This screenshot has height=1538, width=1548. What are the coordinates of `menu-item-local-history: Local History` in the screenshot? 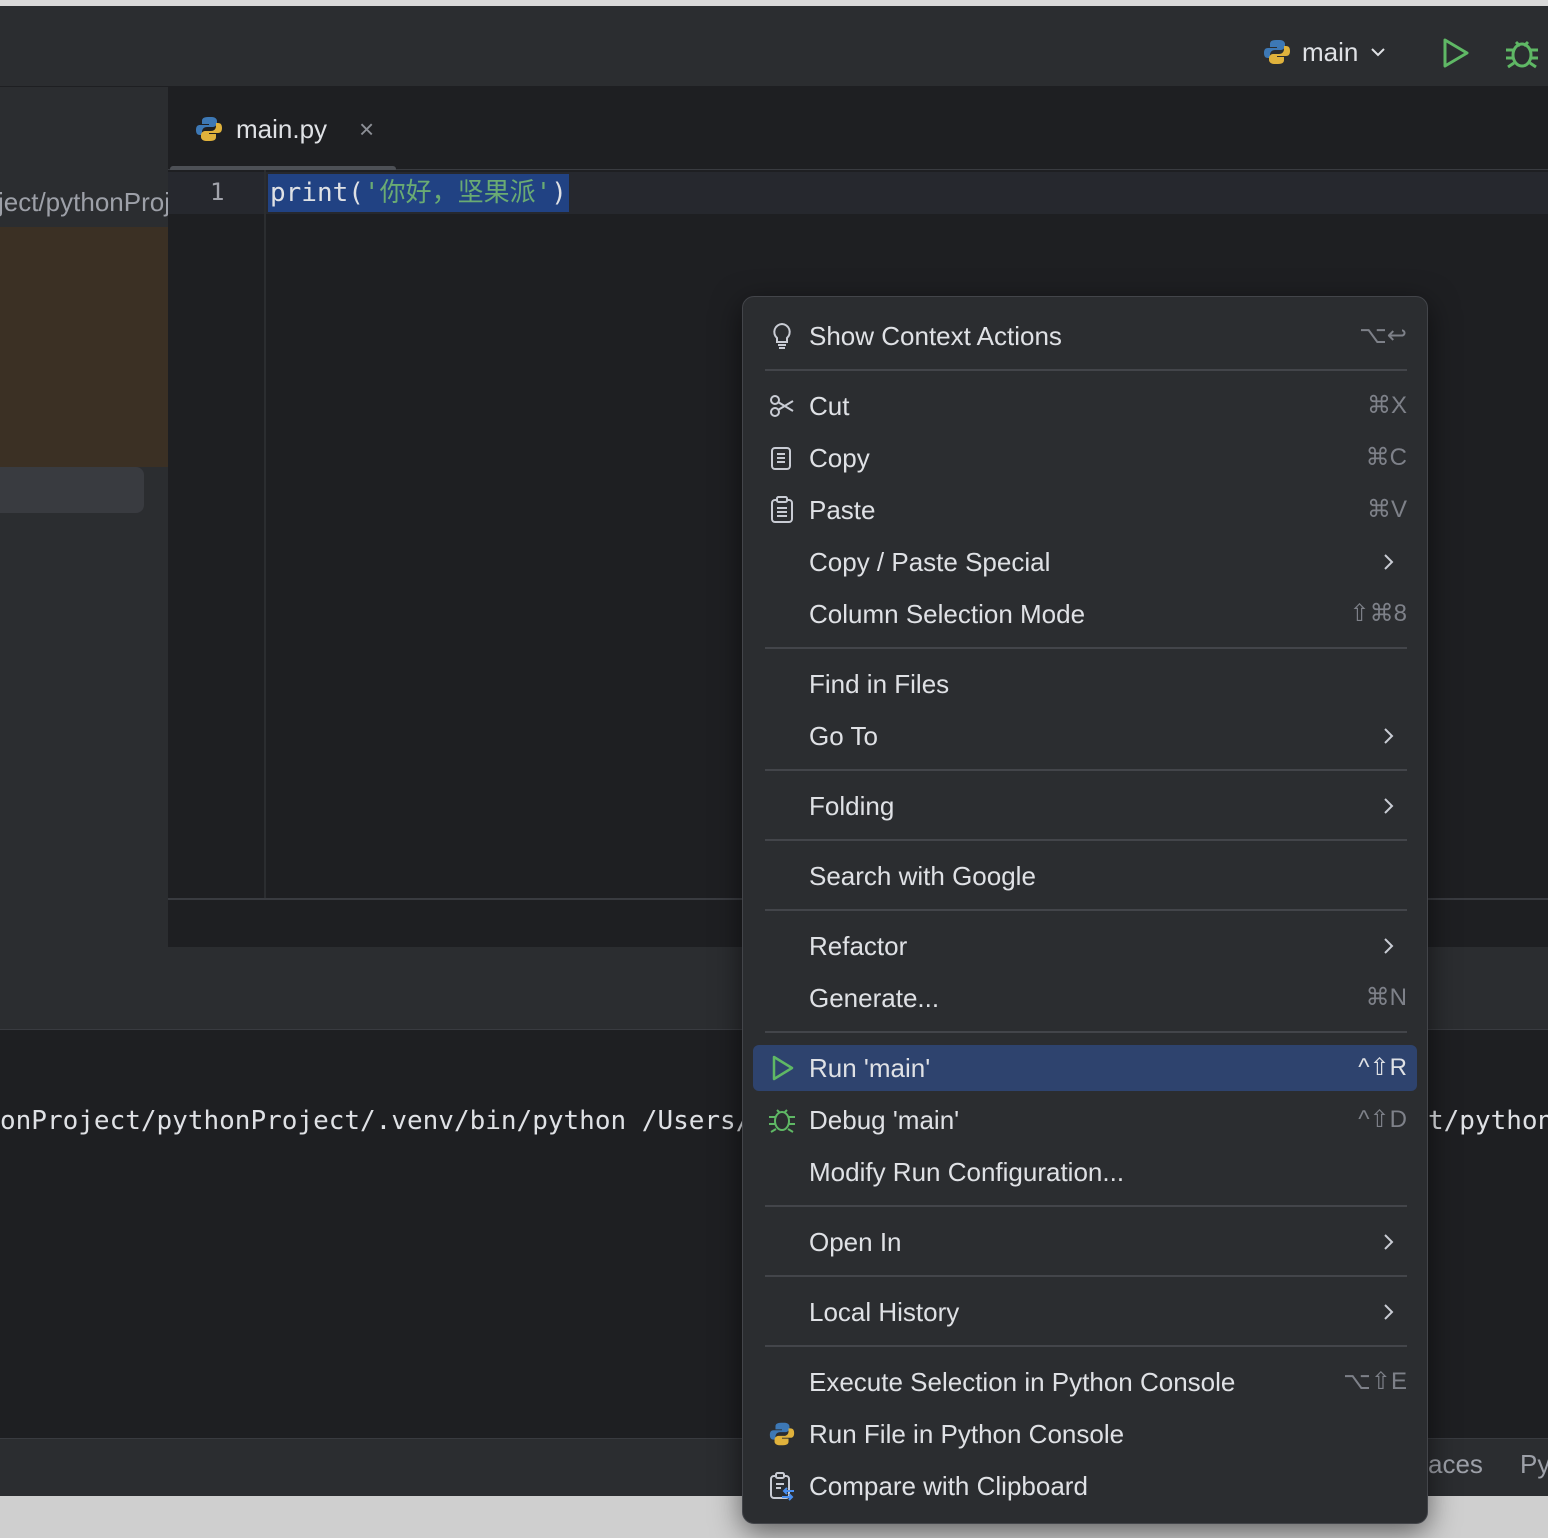 It's located at (1085, 1312).